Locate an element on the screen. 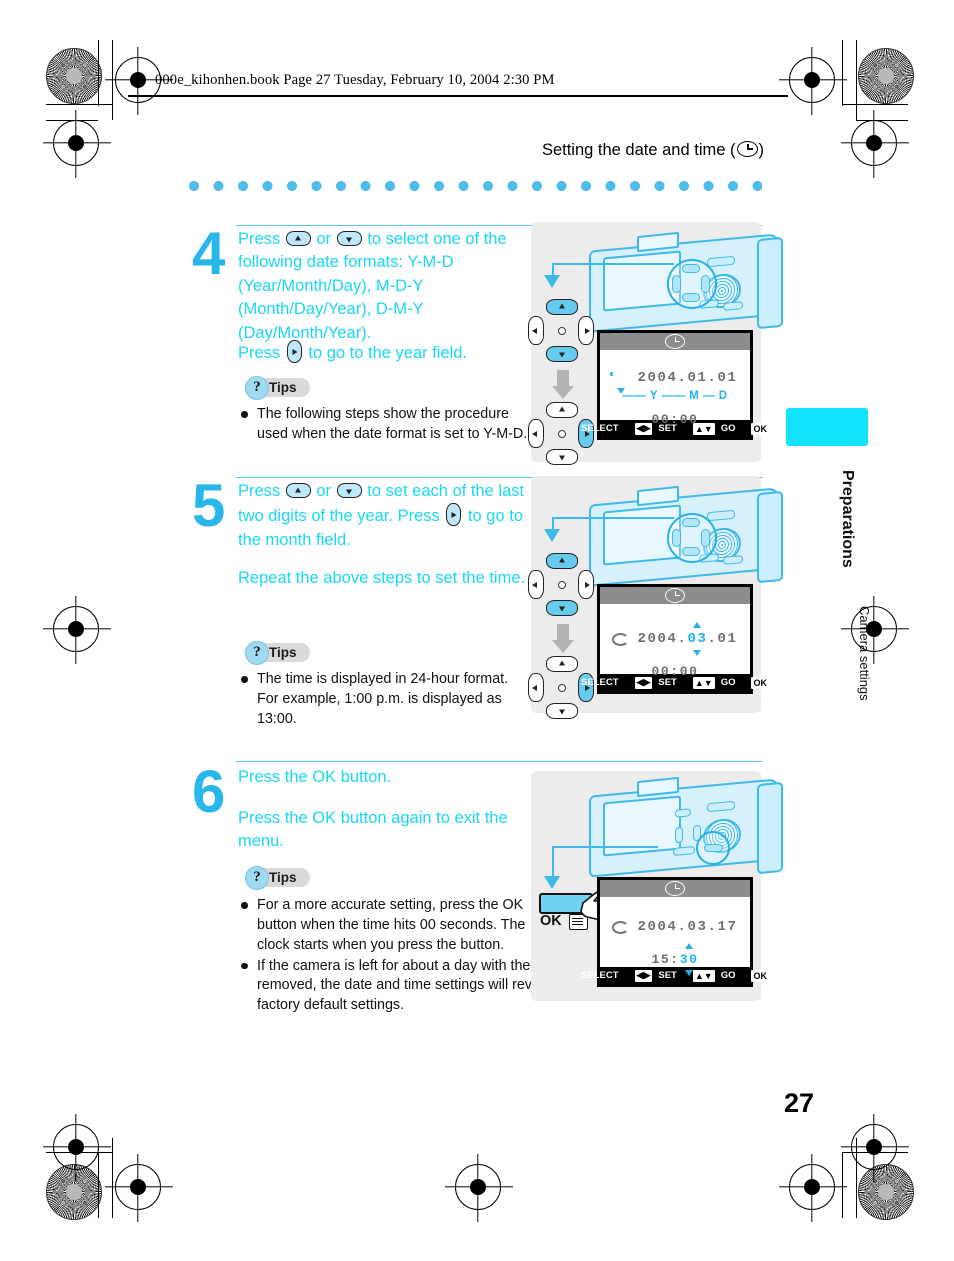  registration-rosette-bottom-left is located at coordinates (74, 1192).